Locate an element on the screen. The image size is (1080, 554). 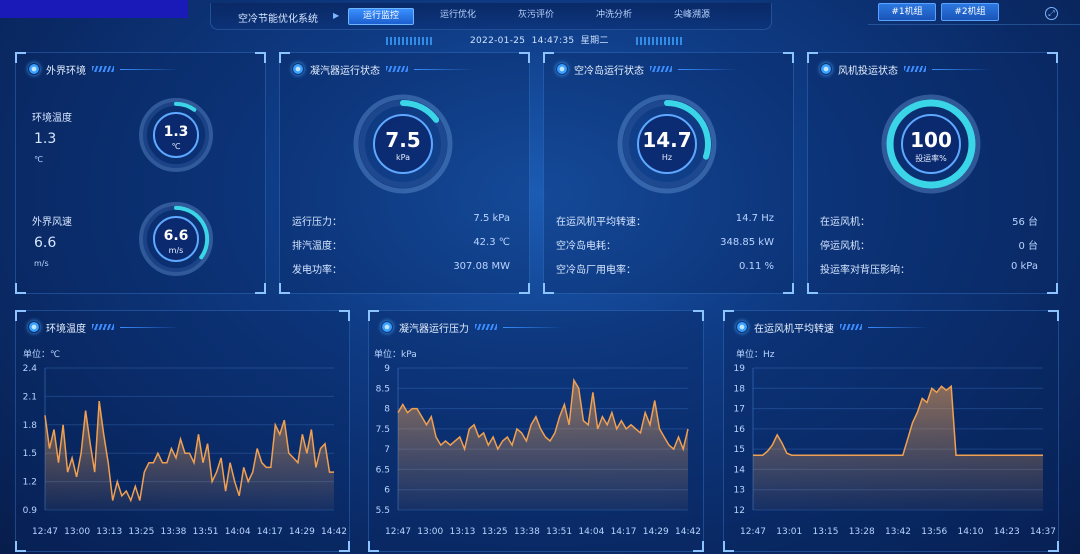
island-power-value: 348.85 kW is located at coordinates (747, 242).